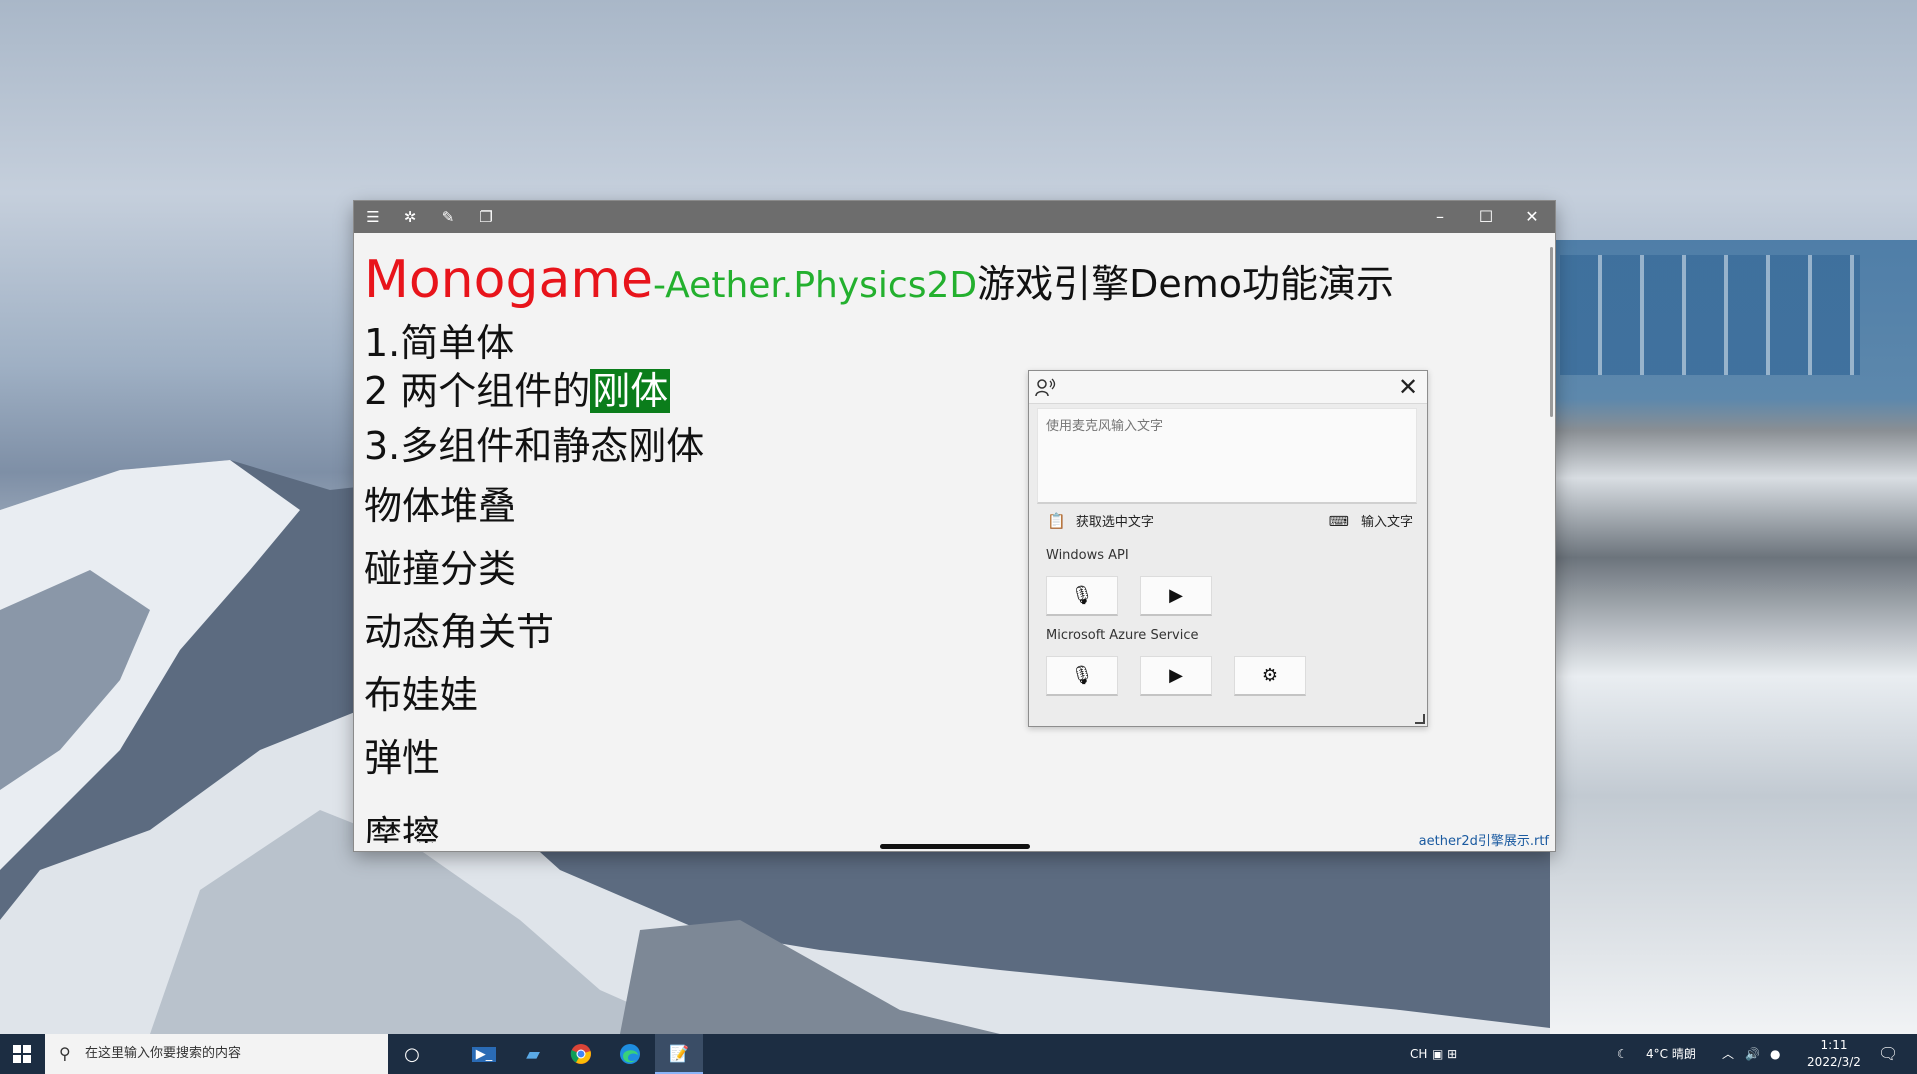 The width and height of the screenshot is (1917, 1074). I want to click on resize-grip, so click(1420, 719).